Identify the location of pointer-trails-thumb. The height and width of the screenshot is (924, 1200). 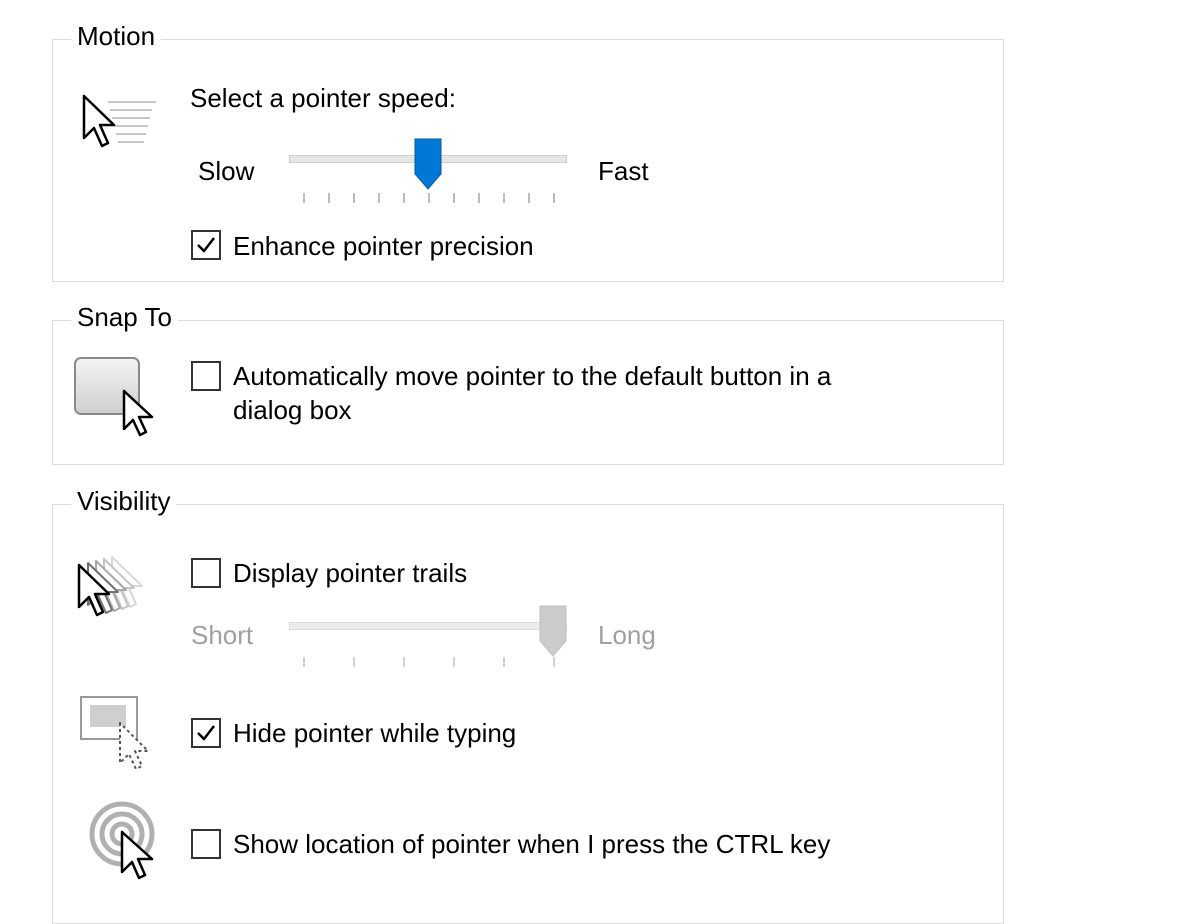
(553, 631).